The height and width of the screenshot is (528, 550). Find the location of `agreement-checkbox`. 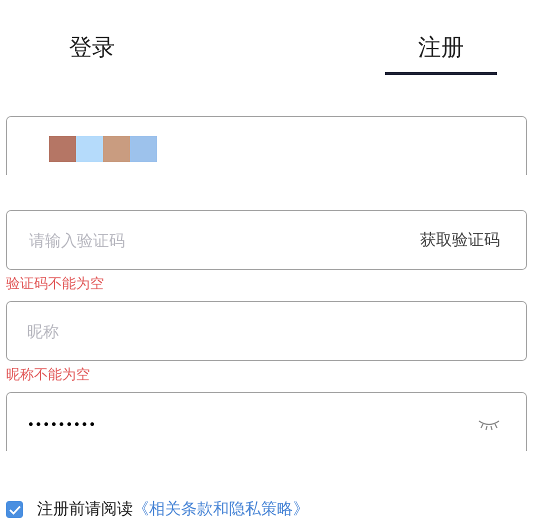

agreement-checkbox is located at coordinates (14, 509).